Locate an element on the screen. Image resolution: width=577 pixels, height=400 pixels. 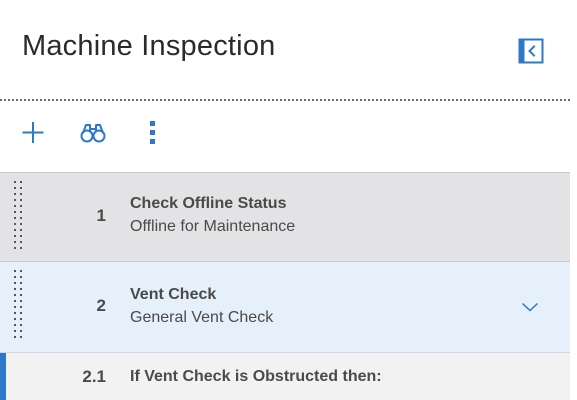
step-title: Vent Check is located at coordinates (173, 294).